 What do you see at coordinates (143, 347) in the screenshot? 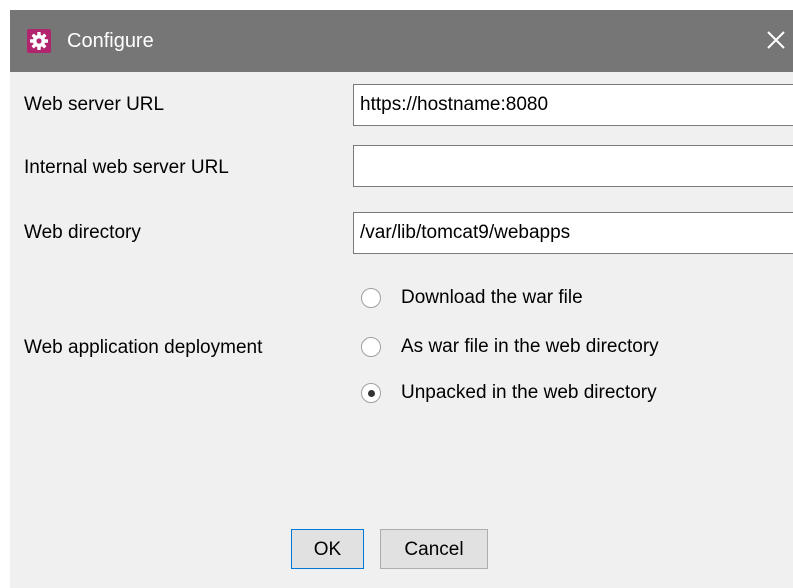
I see `deployment-label: Web application deployment` at bounding box center [143, 347].